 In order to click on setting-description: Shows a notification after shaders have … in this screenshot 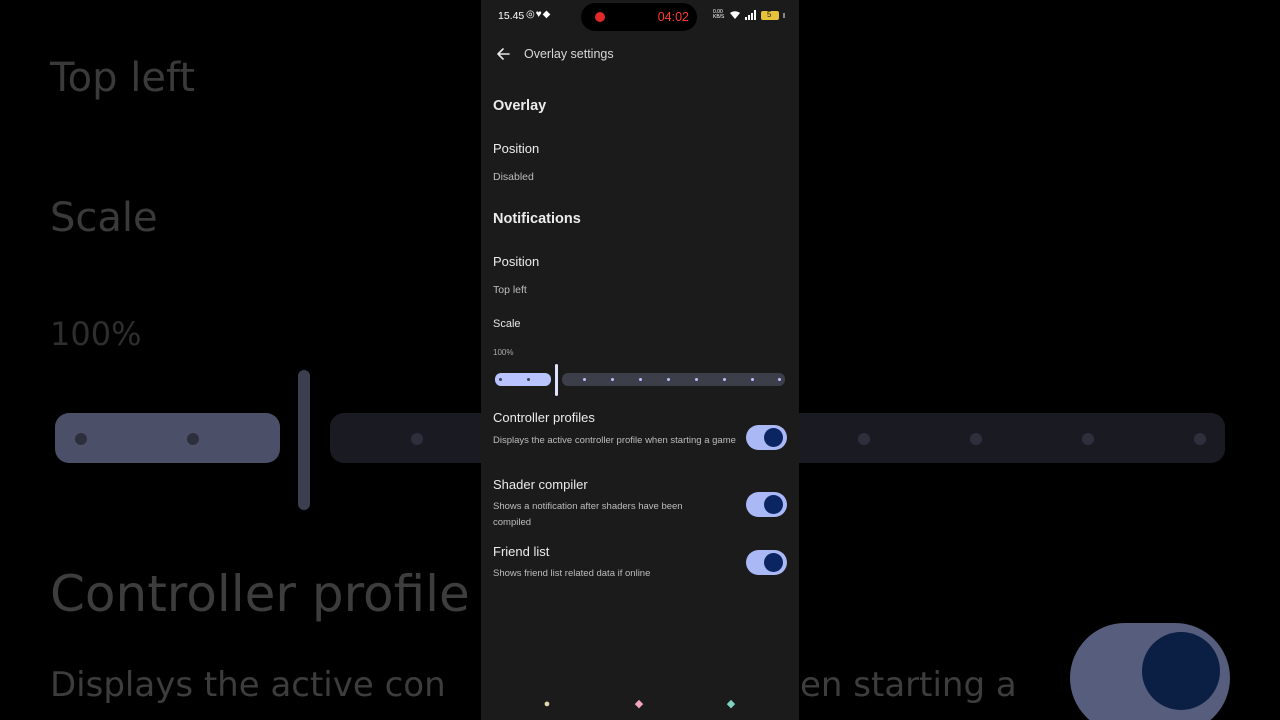, I will do `click(588, 514)`.